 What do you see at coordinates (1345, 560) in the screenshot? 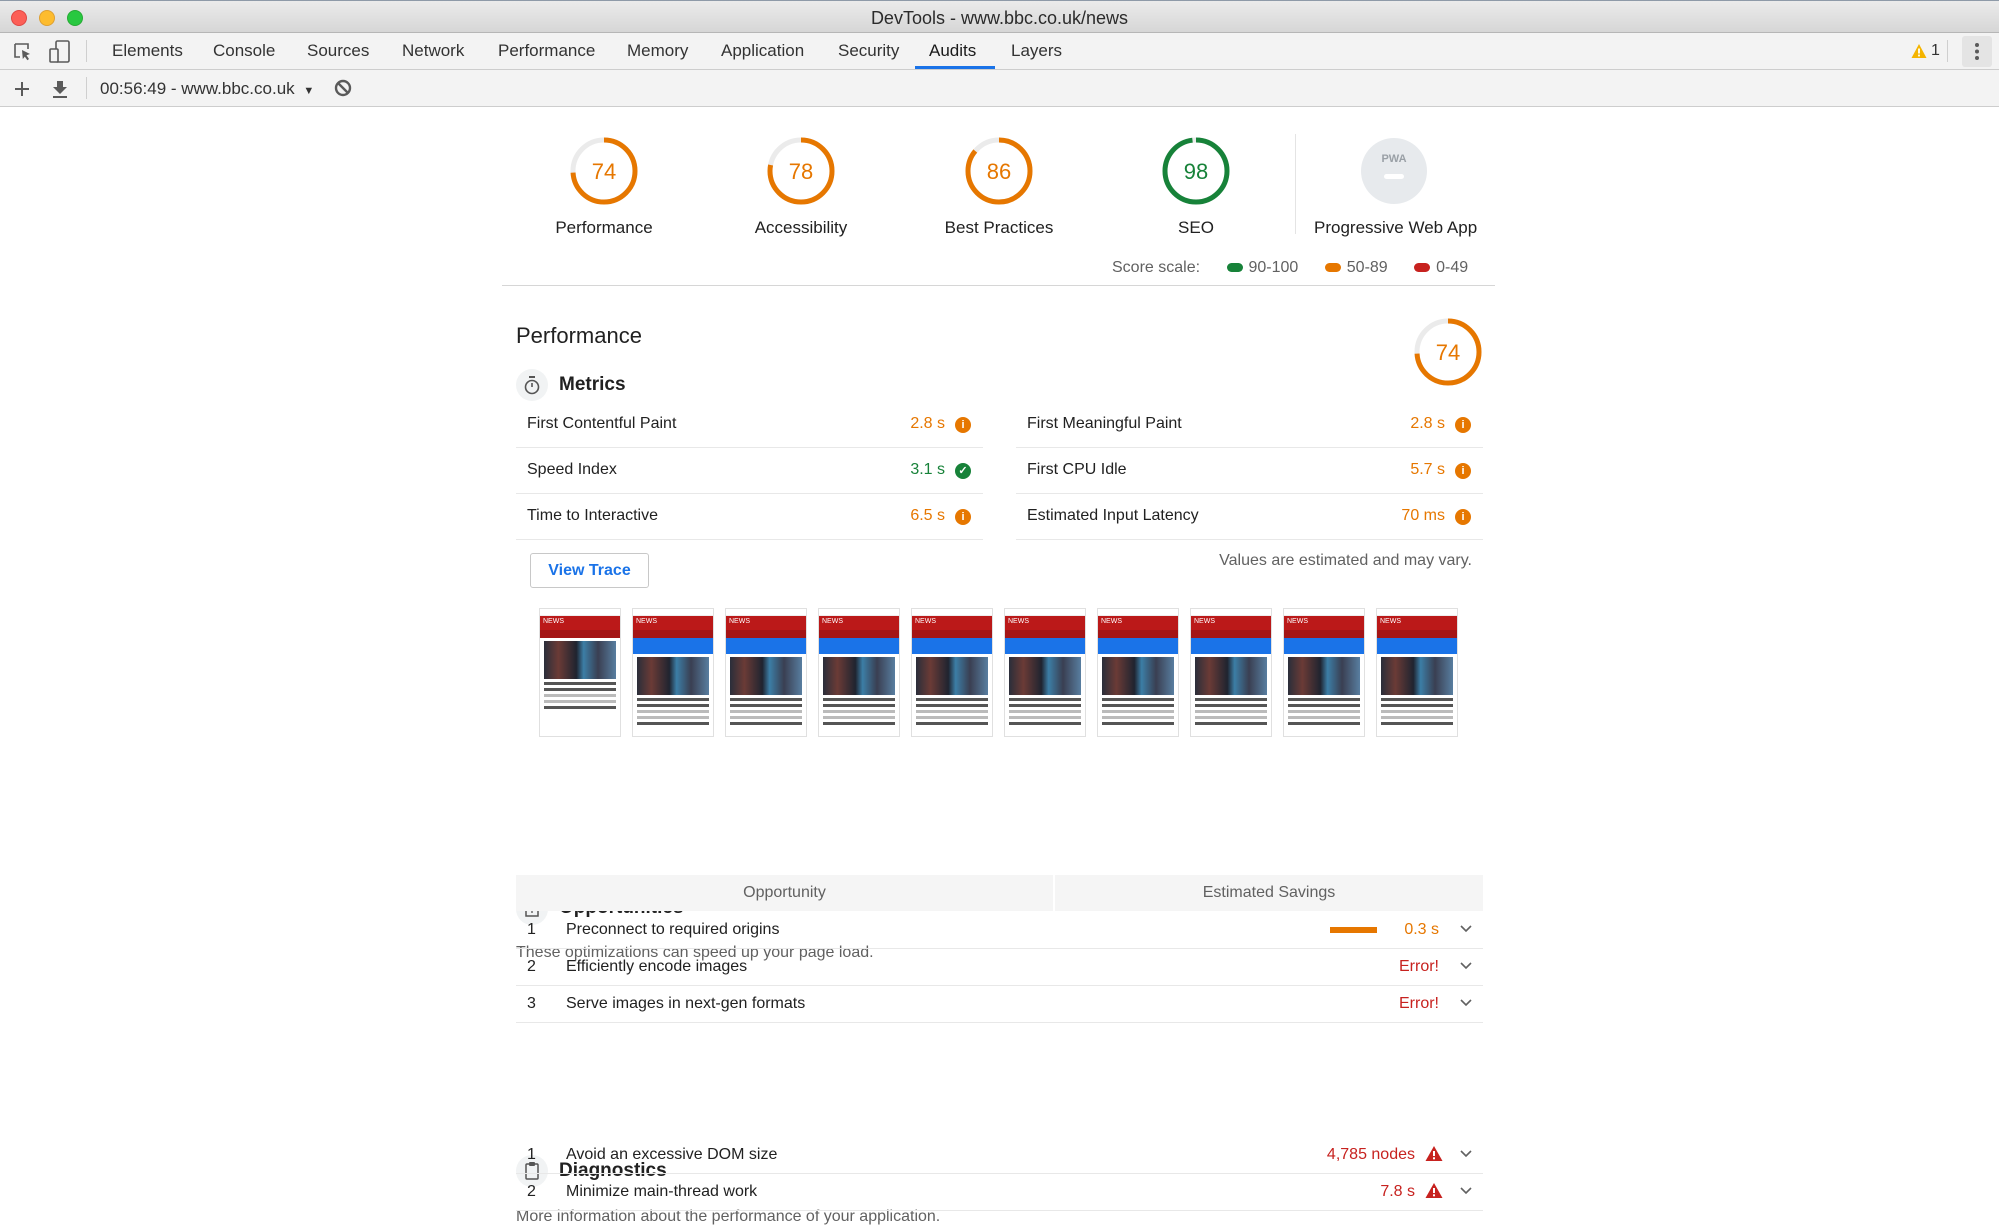
I see `estimate-note: Values are estimated and may vary.` at bounding box center [1345, 560].